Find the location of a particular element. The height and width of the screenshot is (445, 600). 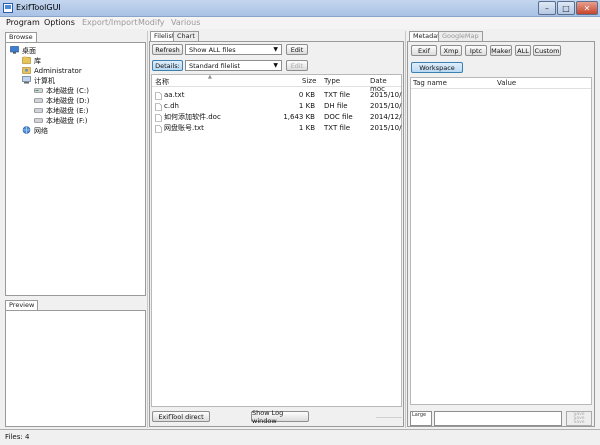

resize-grip is located at coordinates (389, 416).